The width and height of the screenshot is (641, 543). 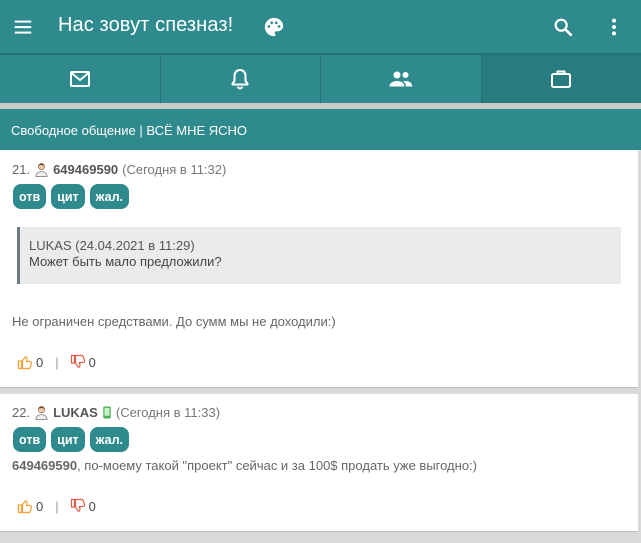 What do you see at coordinates (274, 27) in the screenshot?
I see `palette-icon` at bounding box center [274, 27].